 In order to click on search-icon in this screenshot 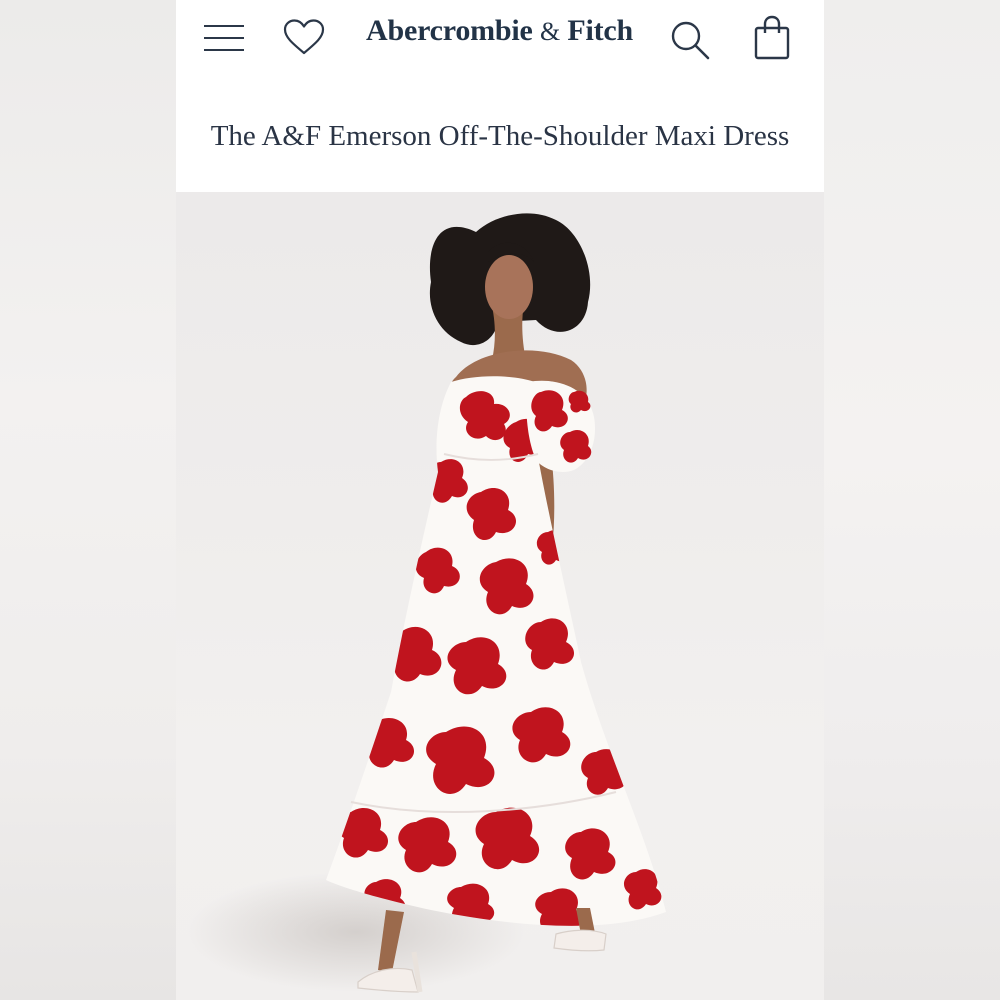, I will do `click(690, 40)`.